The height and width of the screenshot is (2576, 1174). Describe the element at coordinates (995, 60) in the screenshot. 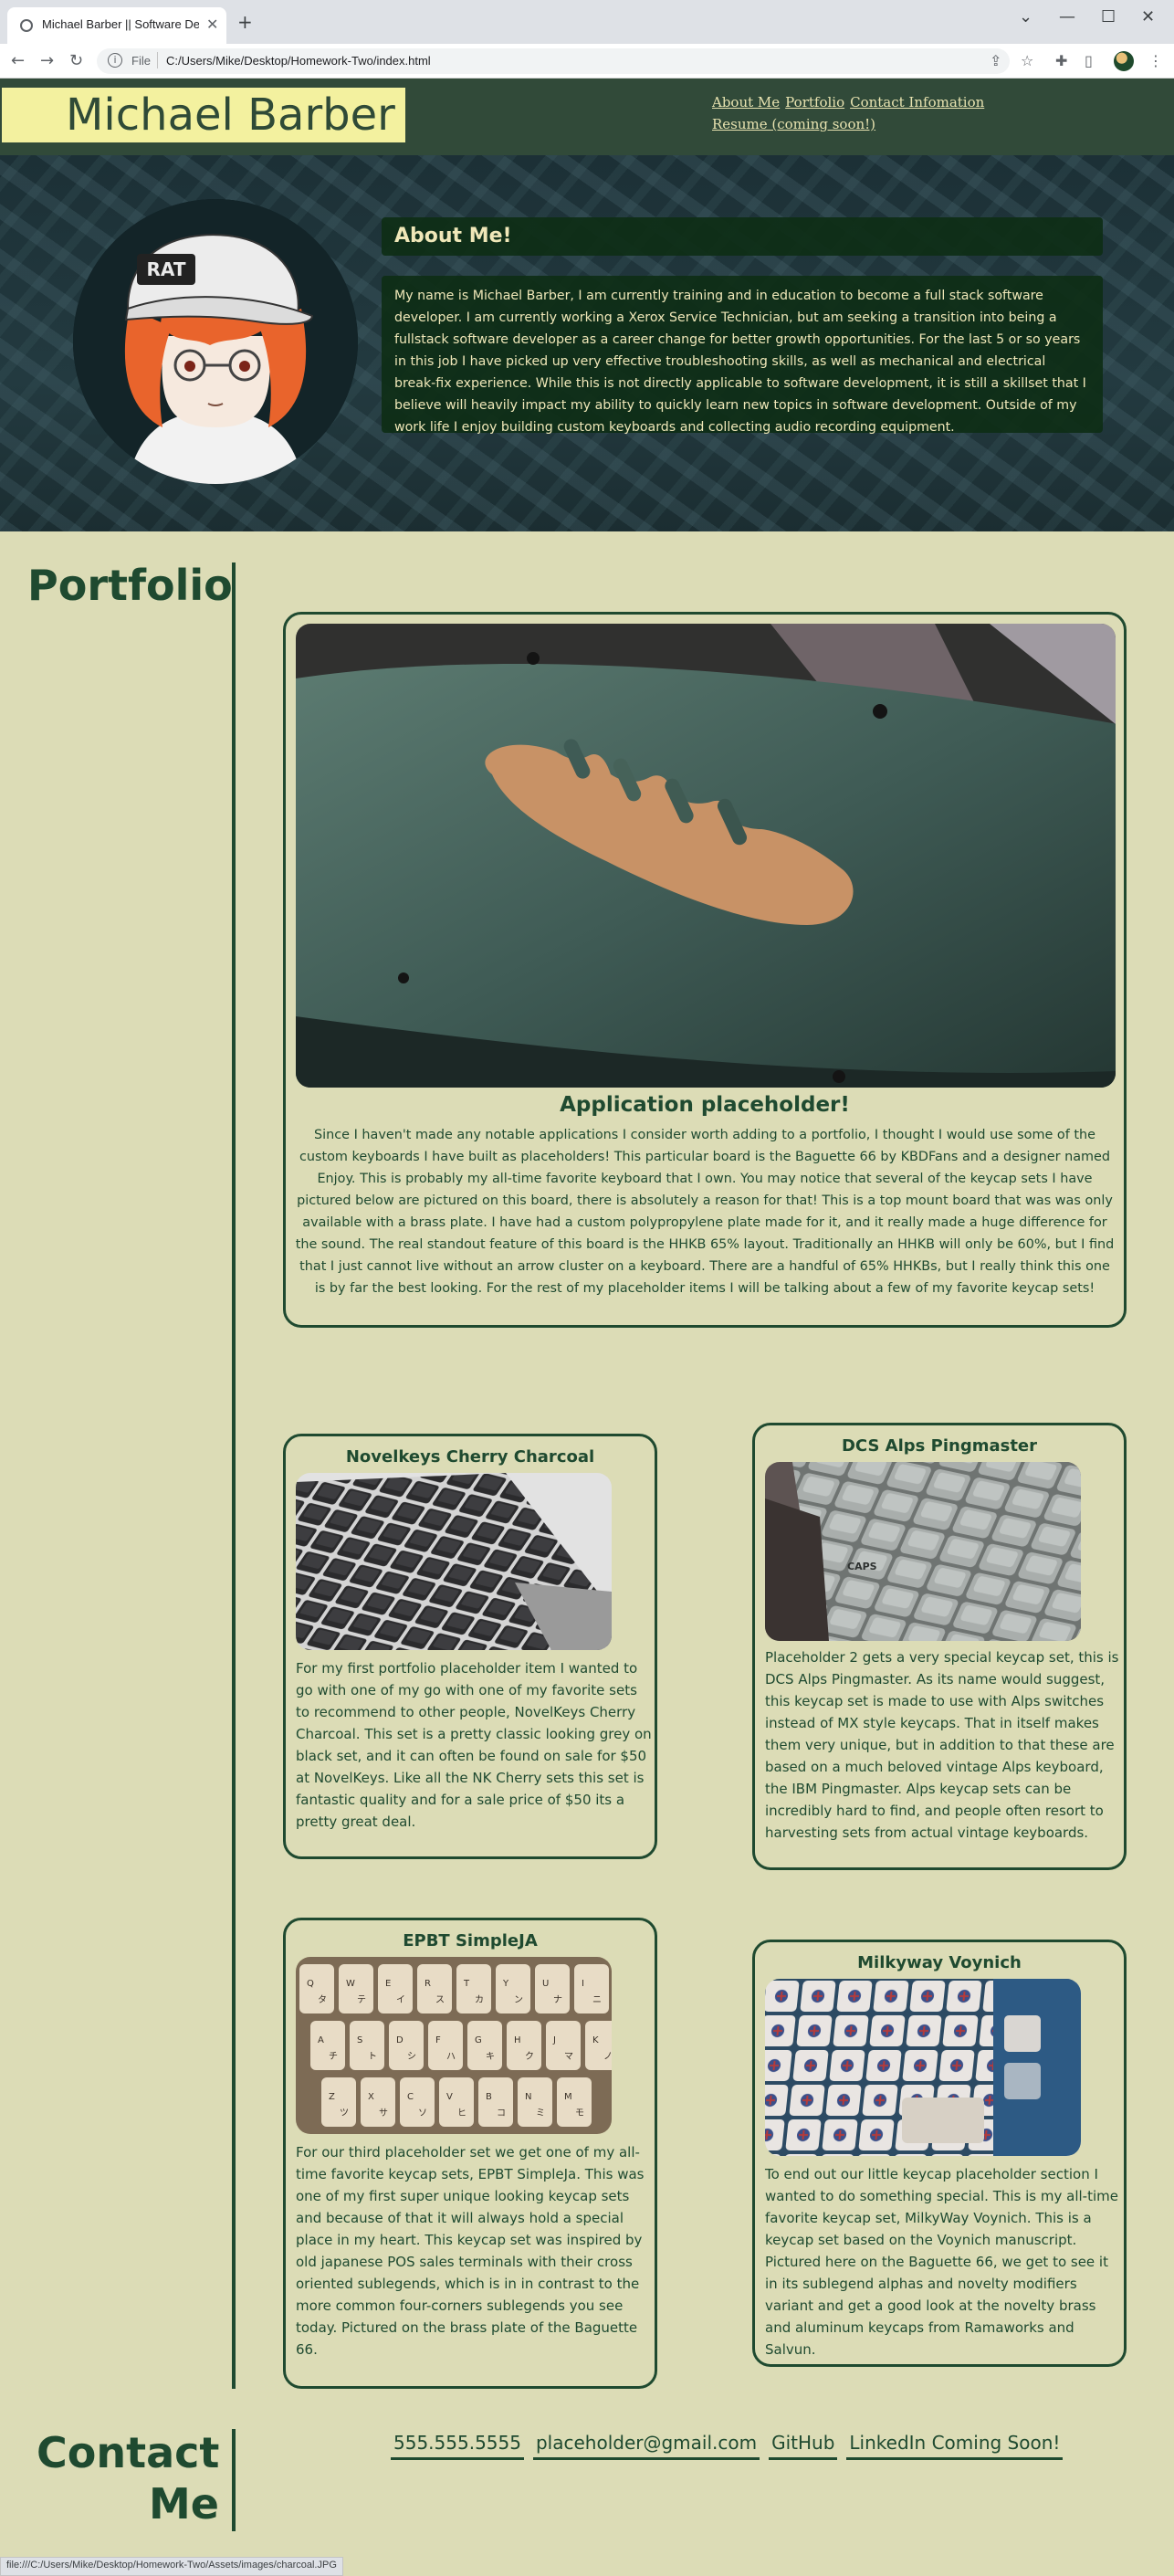

I see `share-icon: ⇪` at that location.